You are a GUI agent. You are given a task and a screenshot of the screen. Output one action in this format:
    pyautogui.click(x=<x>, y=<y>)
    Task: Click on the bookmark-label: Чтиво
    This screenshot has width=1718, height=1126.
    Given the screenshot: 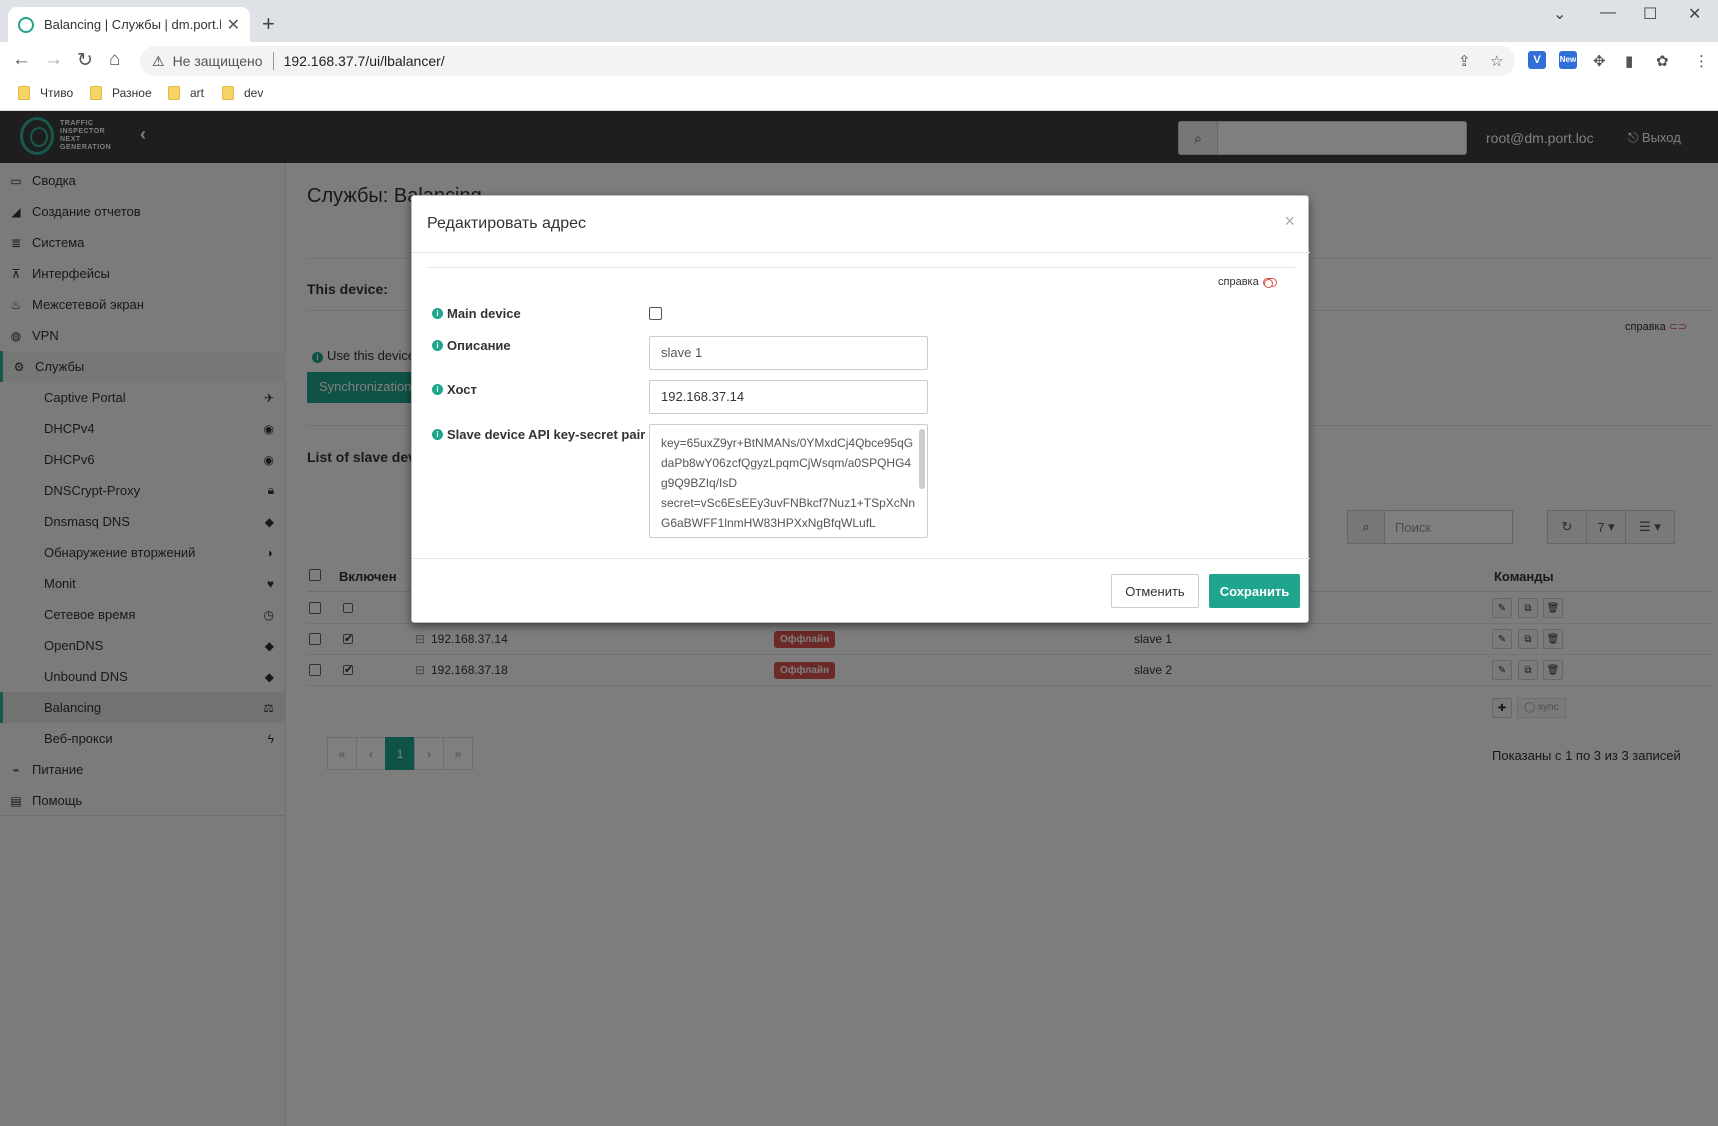 What is the action you would take?
    pyautogui.click(x=57, y=93)
    